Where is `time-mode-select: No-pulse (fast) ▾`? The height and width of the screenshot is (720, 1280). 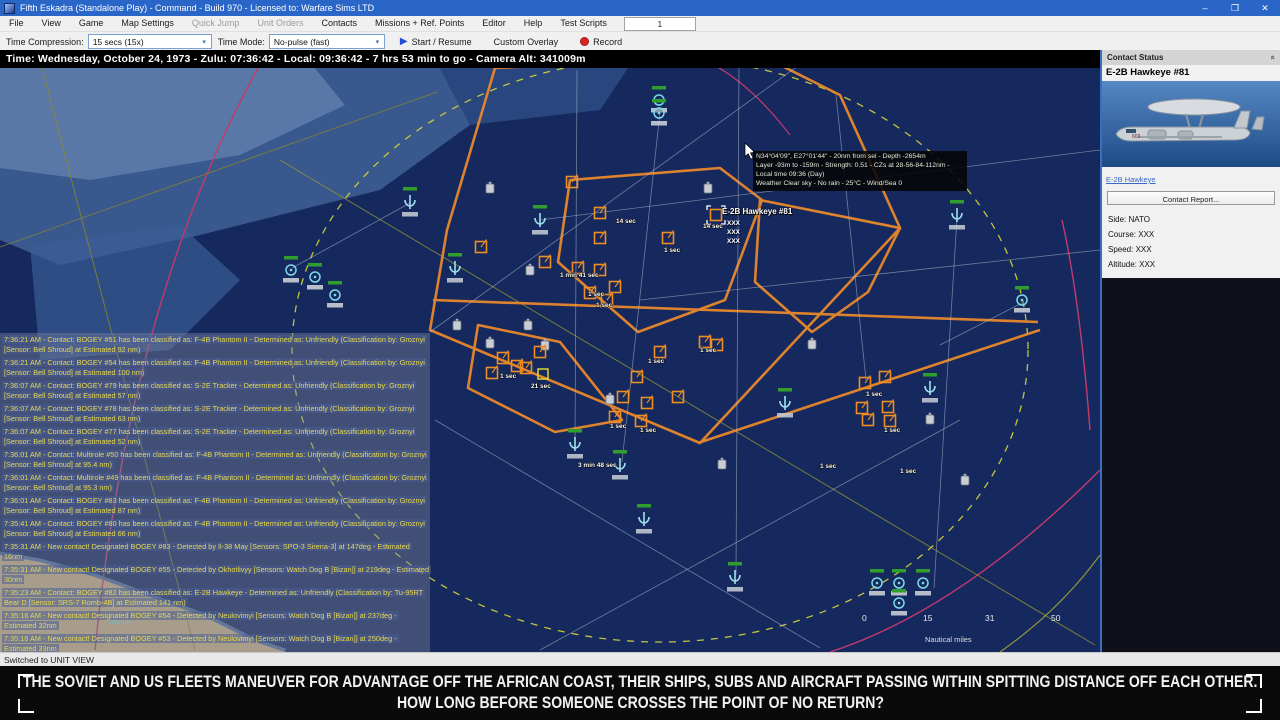 time-mode-select: No-pulse (fast) ▾ is located at coordinates (326, 41).